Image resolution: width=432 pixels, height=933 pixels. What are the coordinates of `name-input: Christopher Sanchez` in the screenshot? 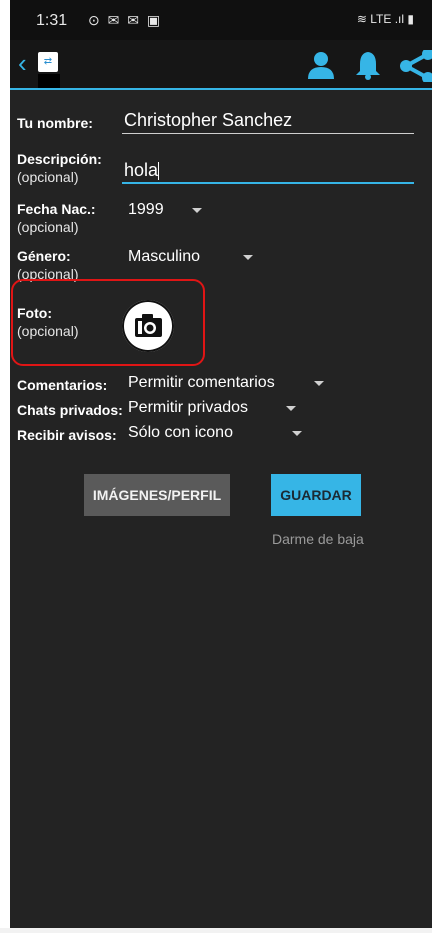 It's located at (208, 120).